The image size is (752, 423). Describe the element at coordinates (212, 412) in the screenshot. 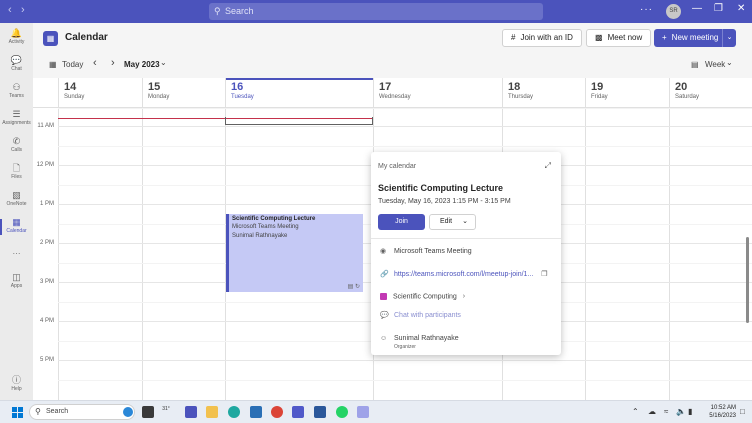

I see `file-explorer-icon` at that location.